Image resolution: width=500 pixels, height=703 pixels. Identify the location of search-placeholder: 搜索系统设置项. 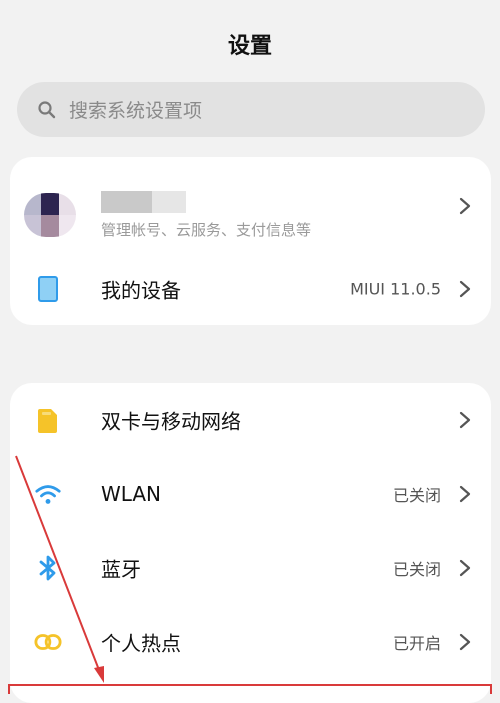
(136, 111).